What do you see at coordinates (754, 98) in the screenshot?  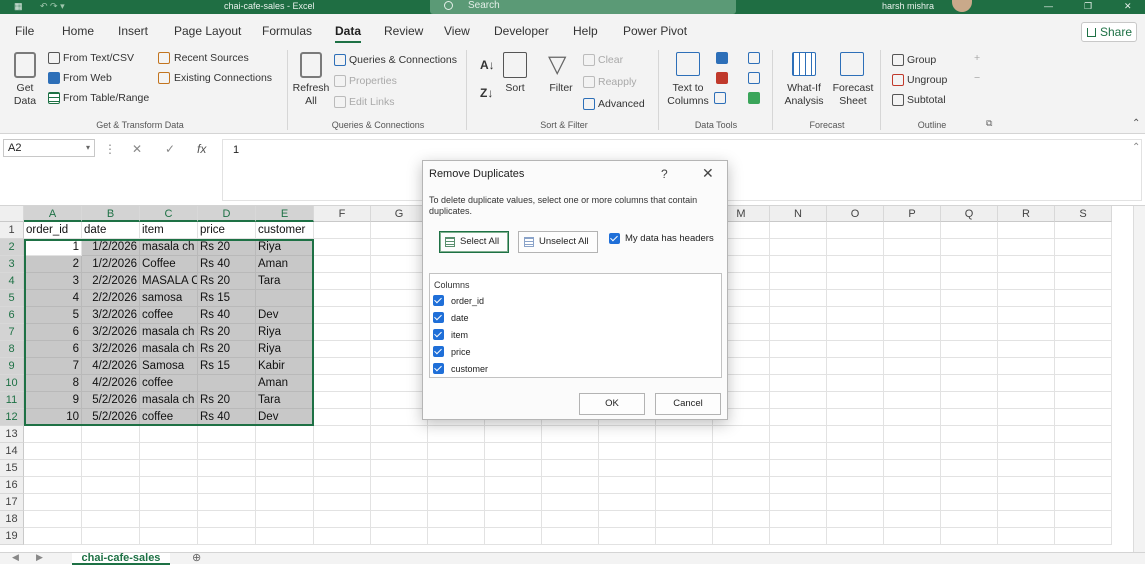 I see `data-model-icon` at bounding box center [754, 98].